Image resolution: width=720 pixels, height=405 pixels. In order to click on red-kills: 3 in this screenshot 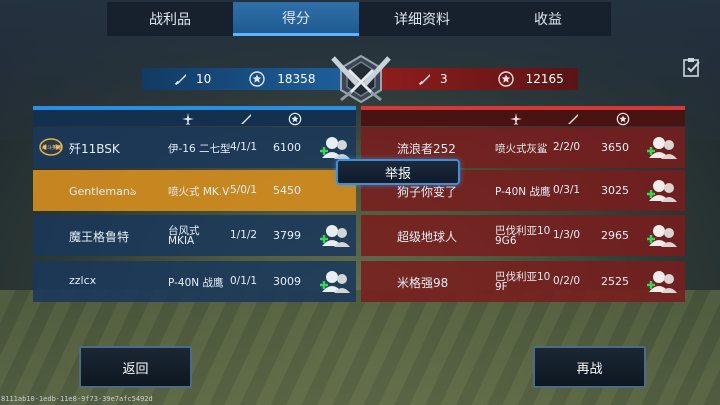, I will do `click(444, 79)`.